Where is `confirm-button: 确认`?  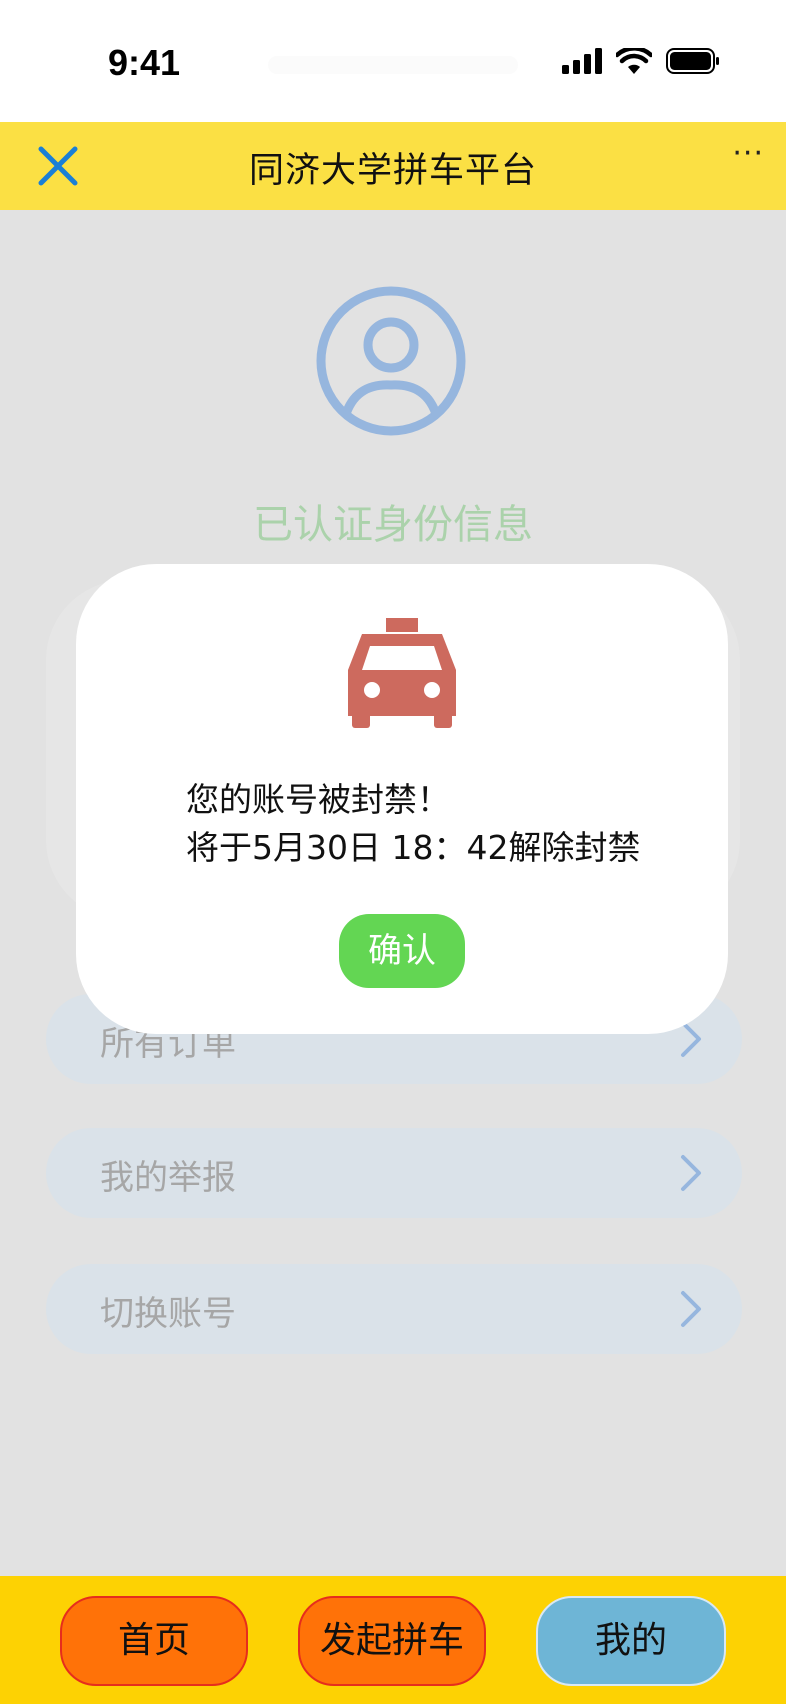
confirm-button: 确认 is located at coordinates (402, 951).